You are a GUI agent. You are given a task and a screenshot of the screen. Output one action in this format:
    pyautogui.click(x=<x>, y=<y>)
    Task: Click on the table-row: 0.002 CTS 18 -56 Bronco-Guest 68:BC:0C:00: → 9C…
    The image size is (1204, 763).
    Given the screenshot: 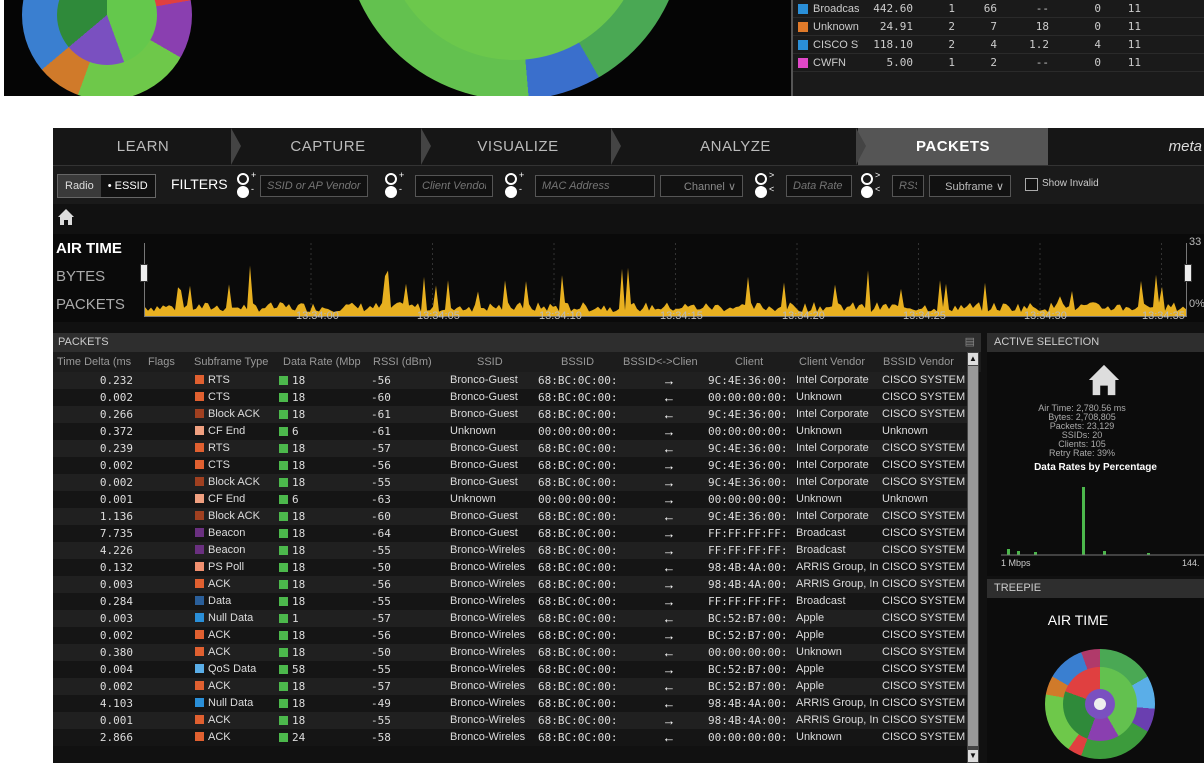 What is the action you would take?
    pyautogui.click(x=510, y=465)
    